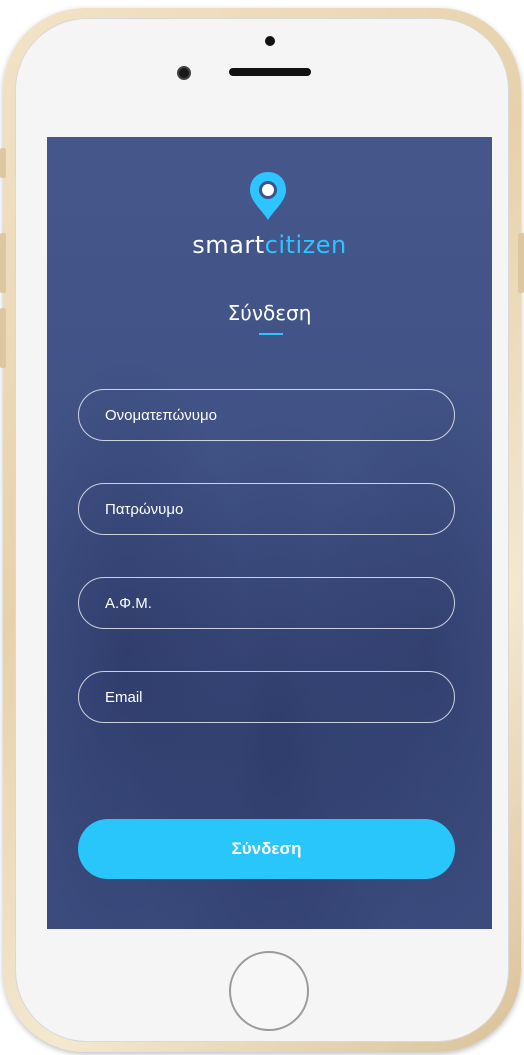 Image resolution: width=524 pixels, height=1055 pixels. Describe the element at coordinates (270, 41) in the screenshot. I see `proximity-sensor` at that location.